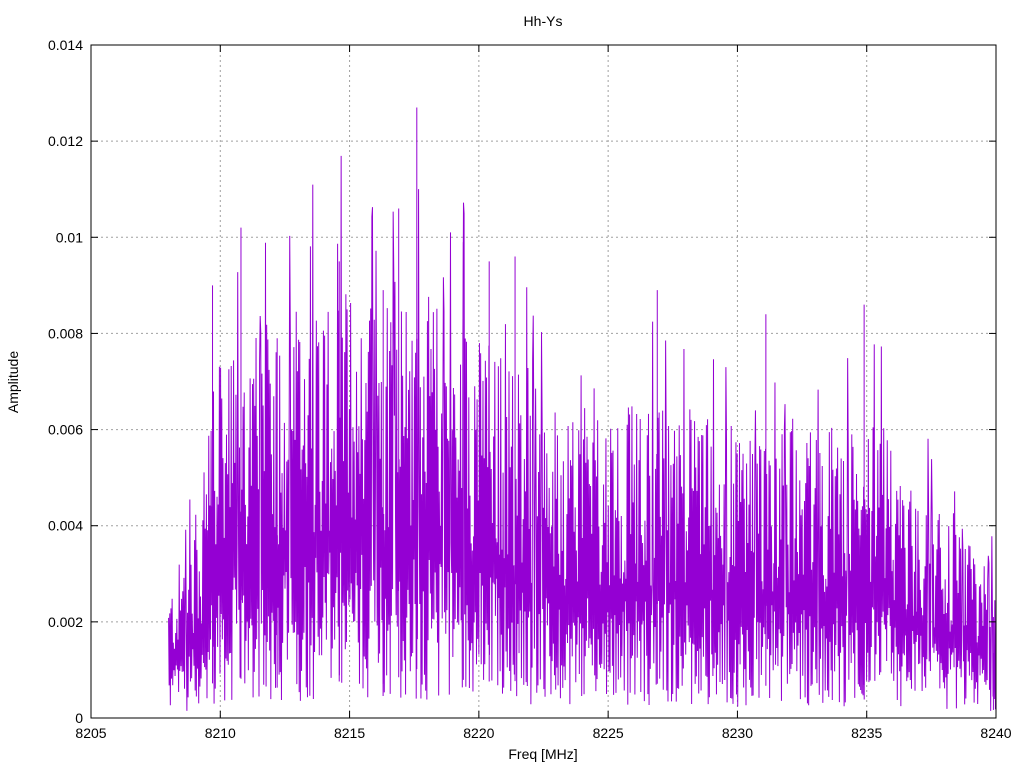  I want to click on y-tick-label: 0, so click(79, 718).